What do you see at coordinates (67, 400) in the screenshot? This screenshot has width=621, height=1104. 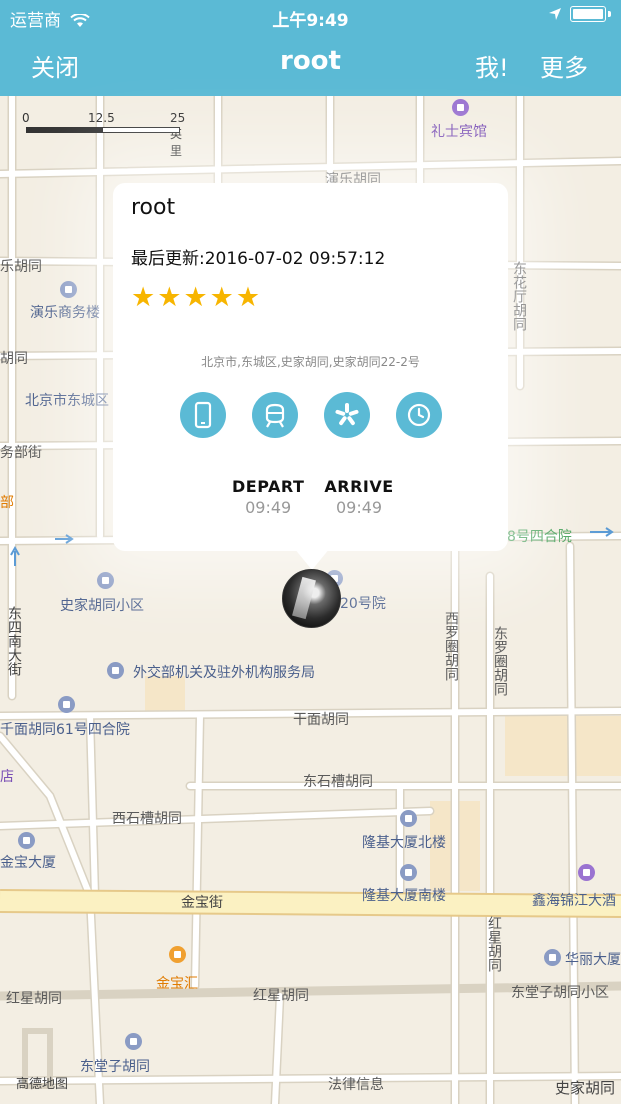 I see `map-label: 北京市东城区` at bounding box center [67, 400].